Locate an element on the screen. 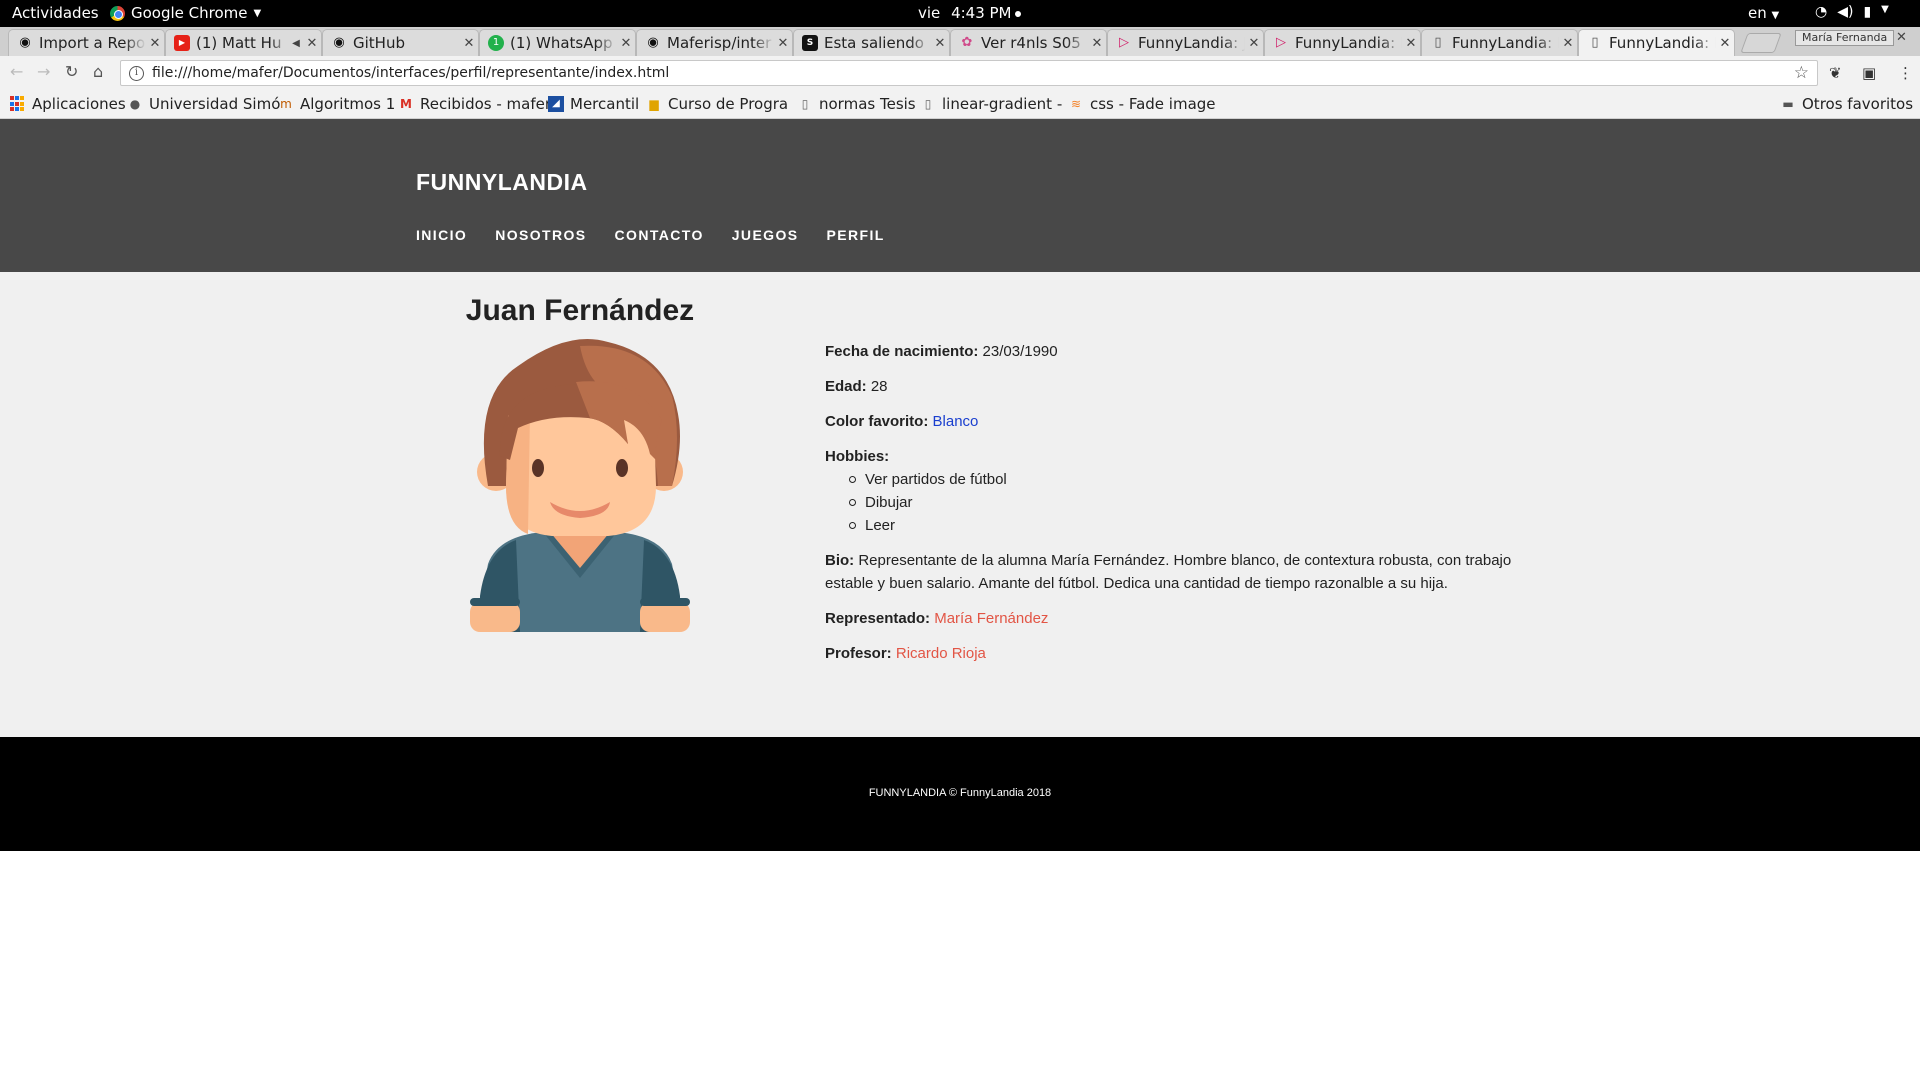 This screenshot has height=1080, width=1920. tab-label: (1) WhatsApp is located at coordinates (561, 43).